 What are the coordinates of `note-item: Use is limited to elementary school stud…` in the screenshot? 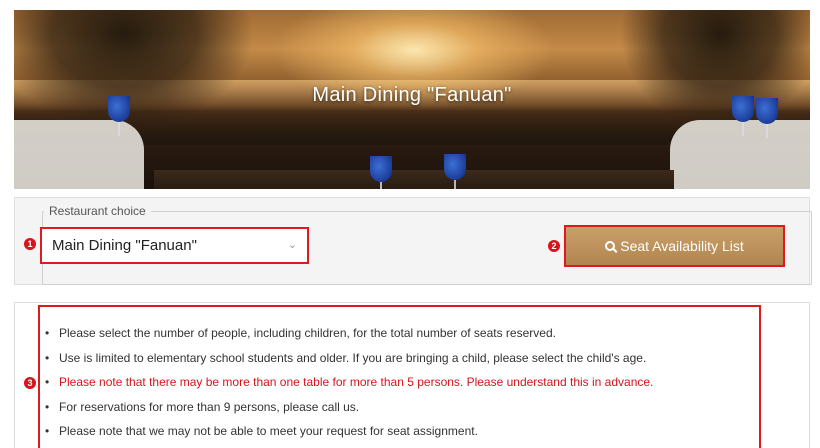 It's located at (349, 358).